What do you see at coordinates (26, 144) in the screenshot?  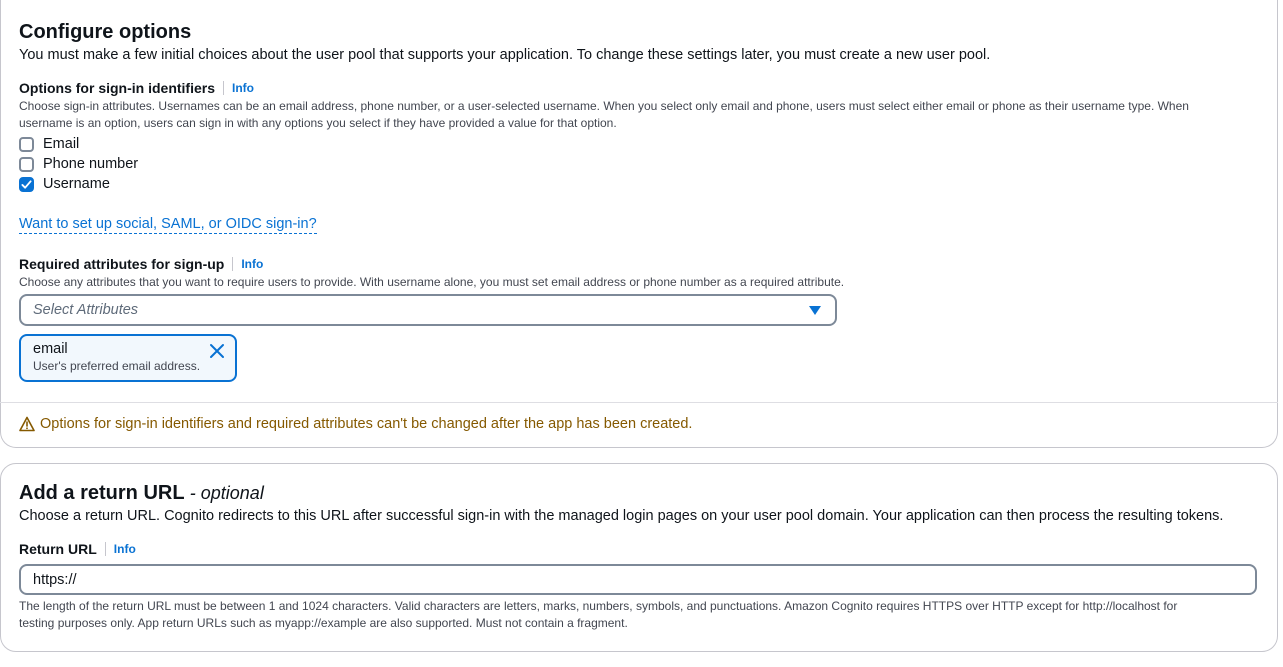 I see `email-checkbox` at bounding box center [26, 144].